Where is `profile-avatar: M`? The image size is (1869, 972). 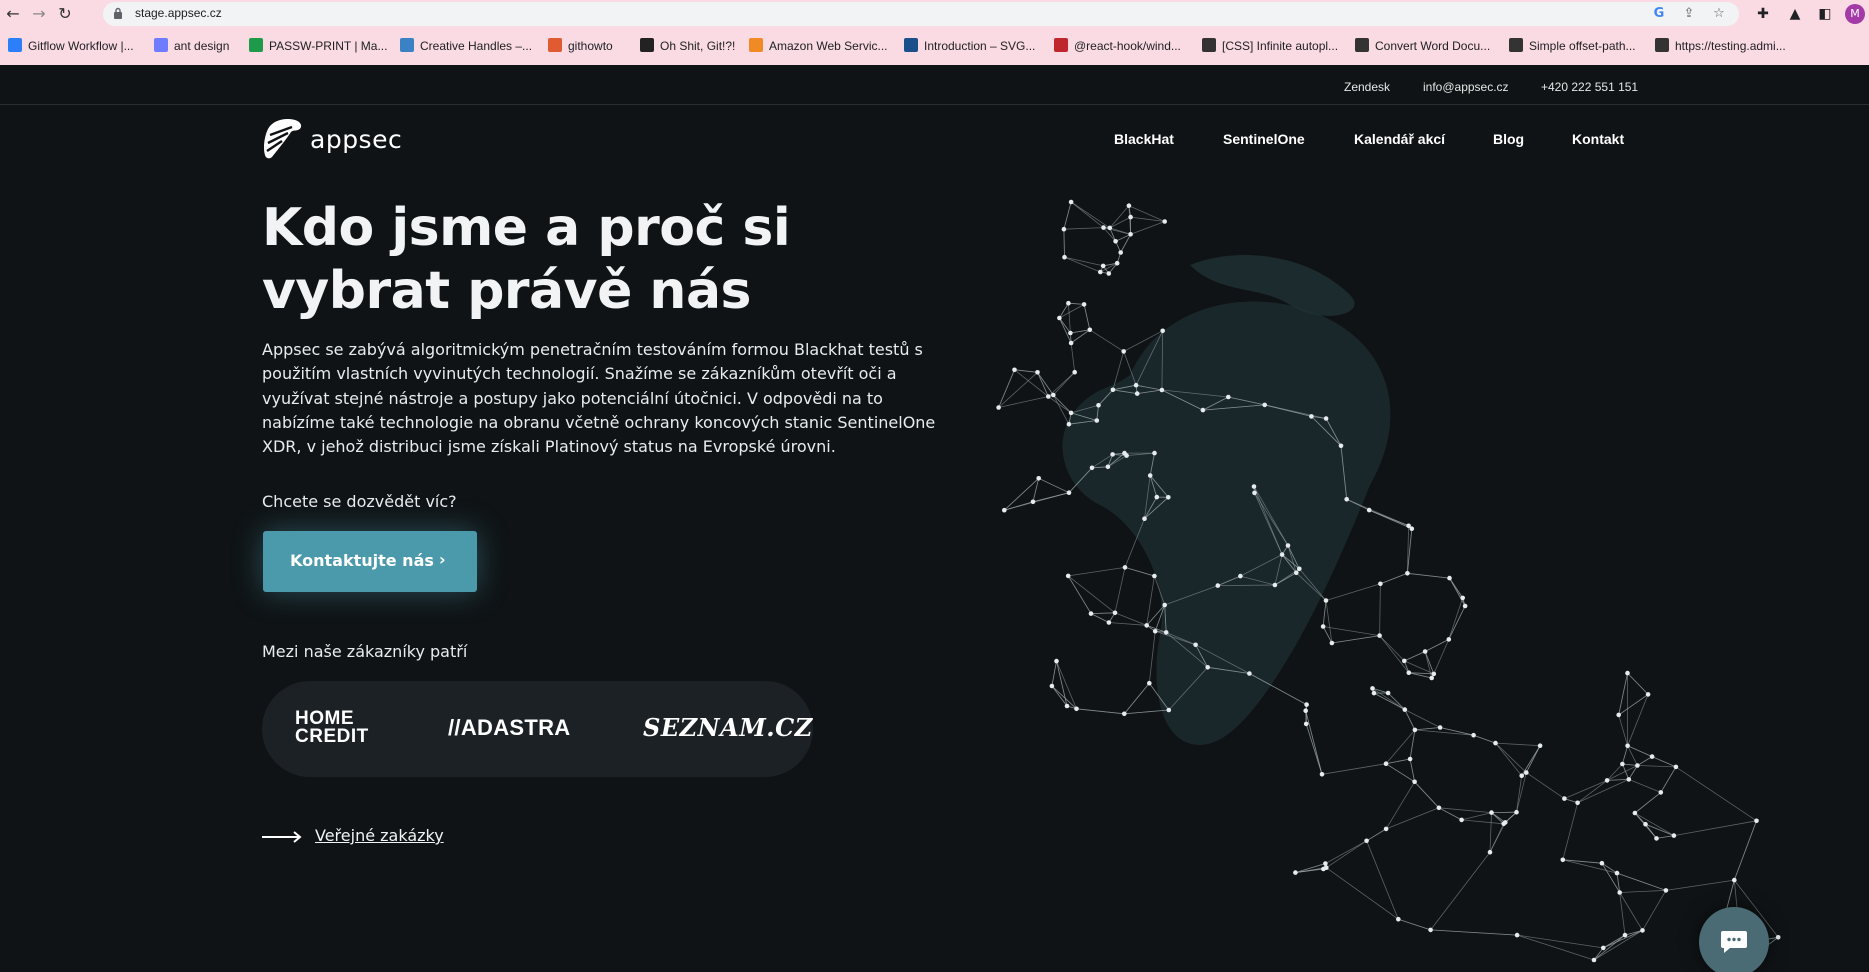 profile-avatar: M is located at coordinates (1855, 14).